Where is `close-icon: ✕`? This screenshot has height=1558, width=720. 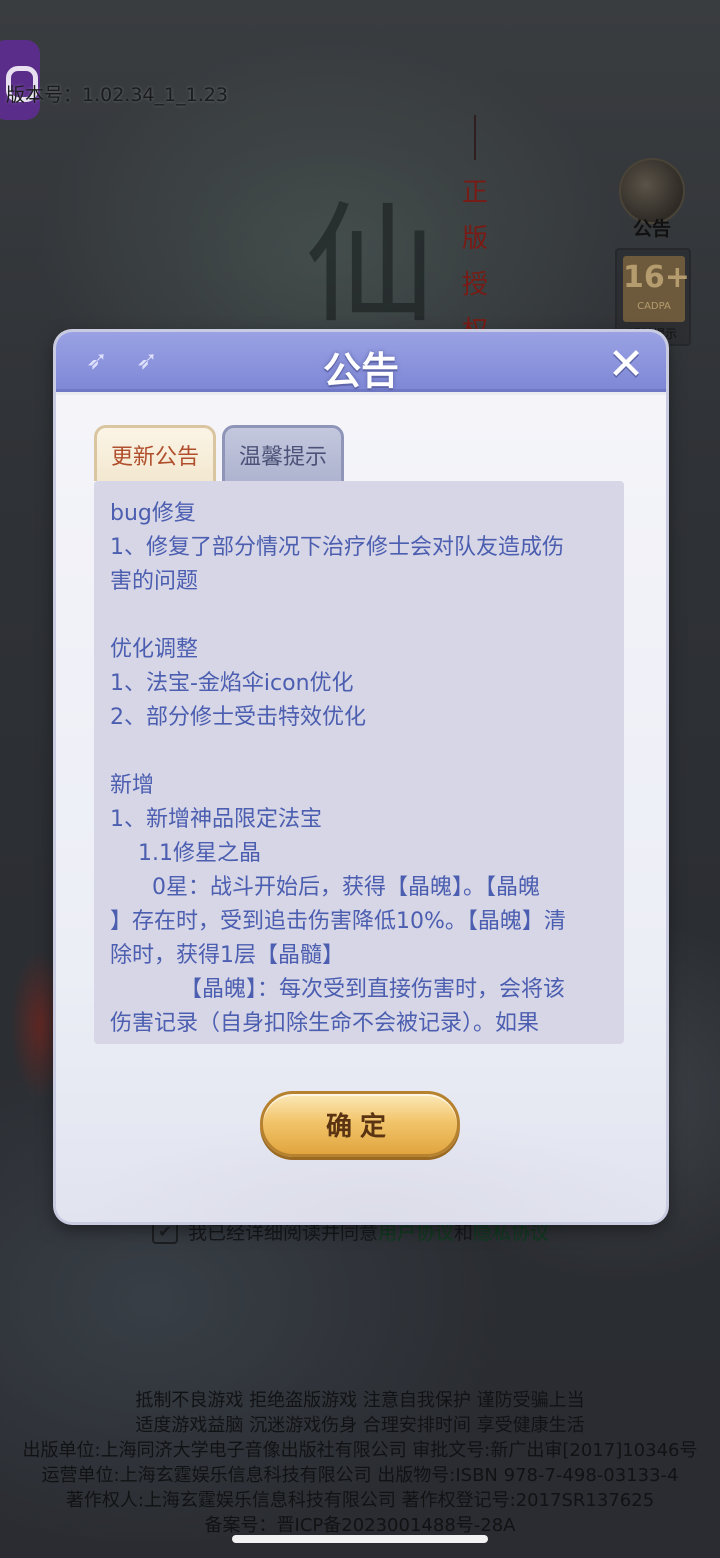 close-icon: ✕ is located at coordinates (626, 364).